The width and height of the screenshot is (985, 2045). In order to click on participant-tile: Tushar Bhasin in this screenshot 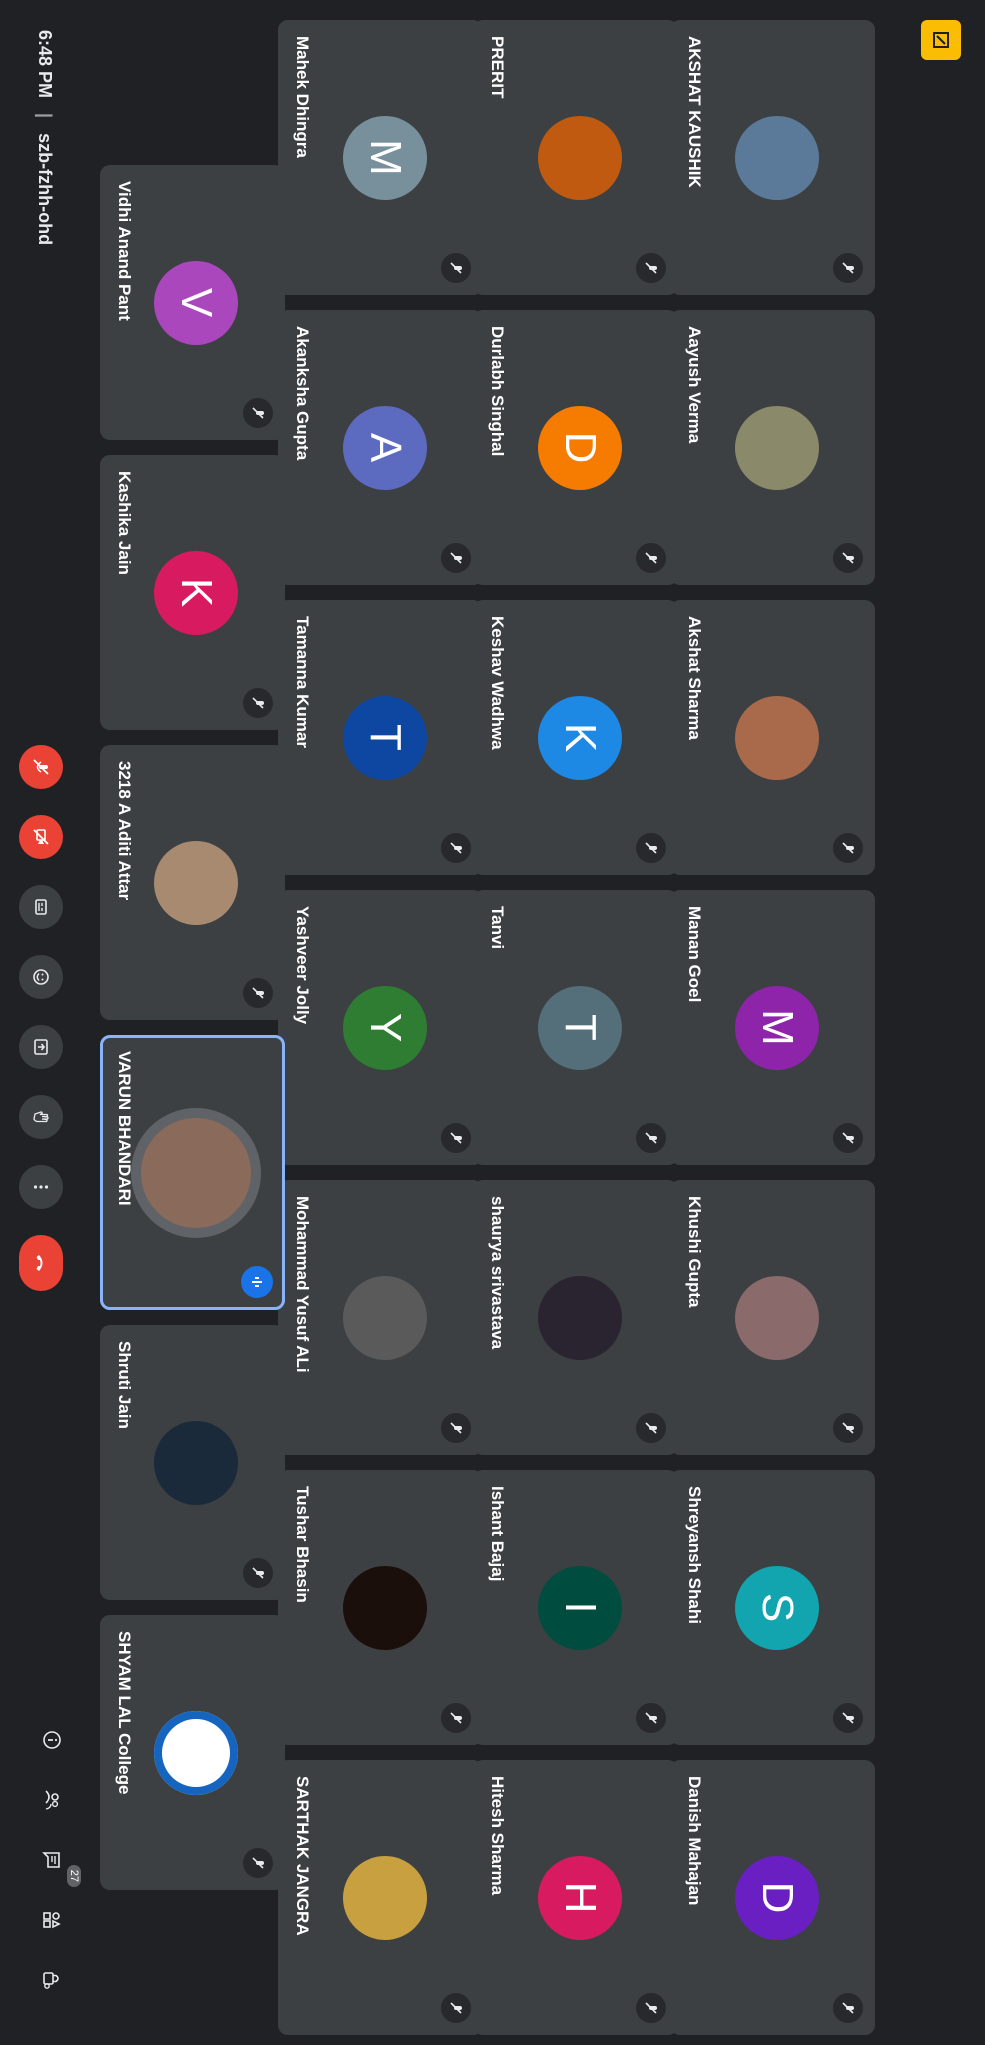, I will do `click(380, 1607)`.